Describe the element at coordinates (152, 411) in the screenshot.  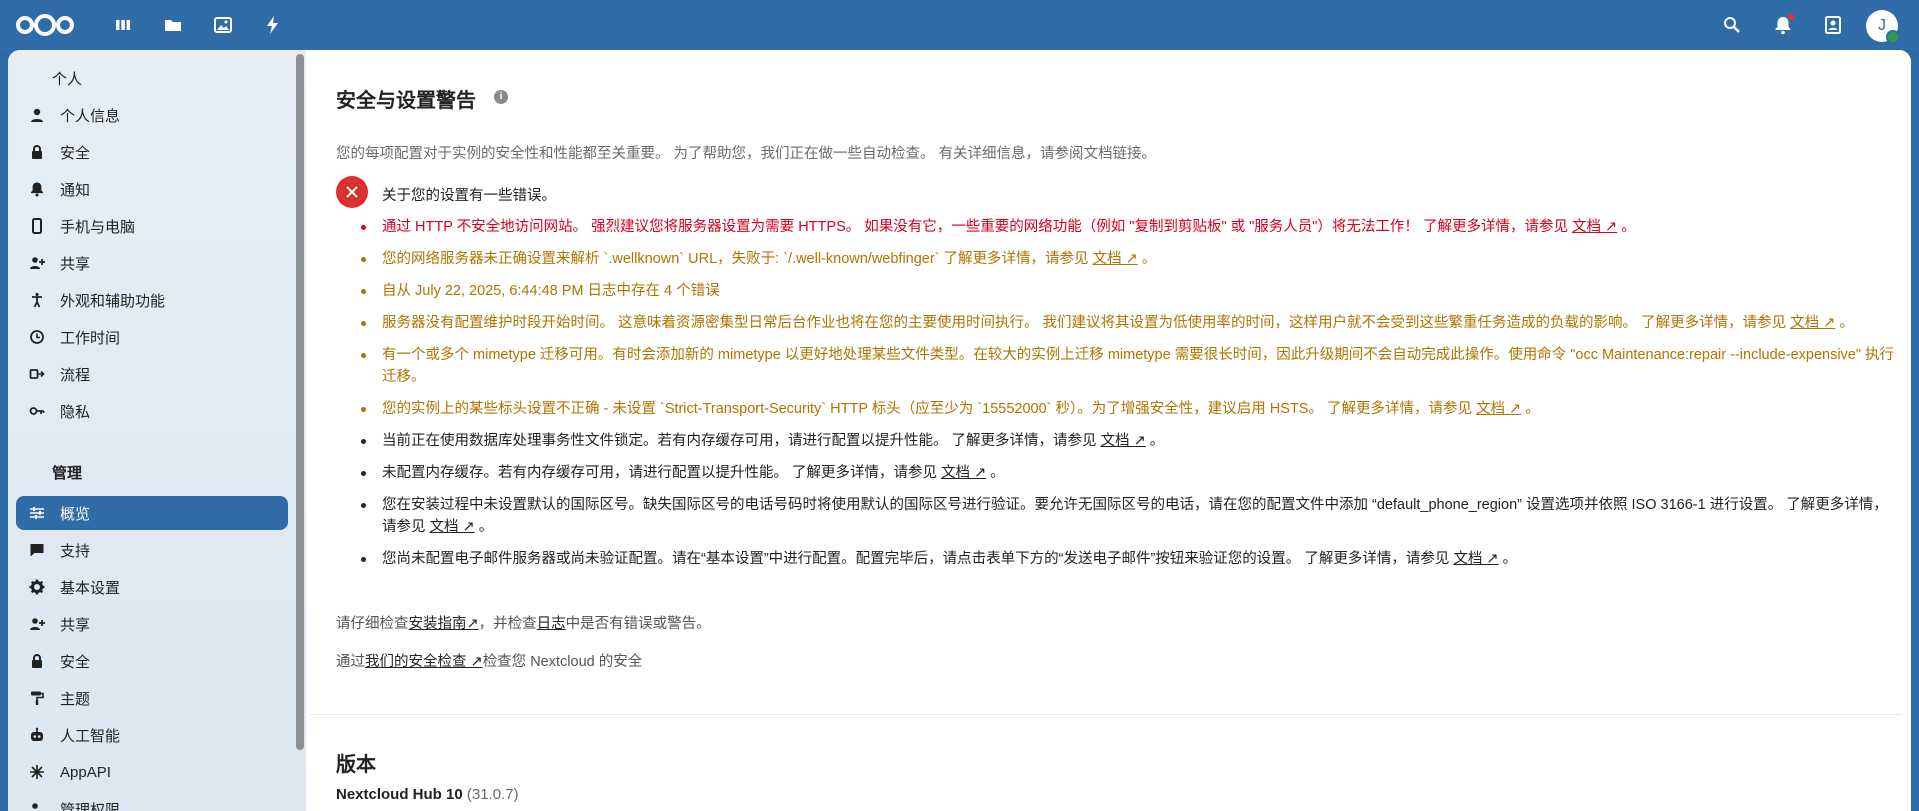
I see `sidebar-item-privacy: 隐私` at that location.